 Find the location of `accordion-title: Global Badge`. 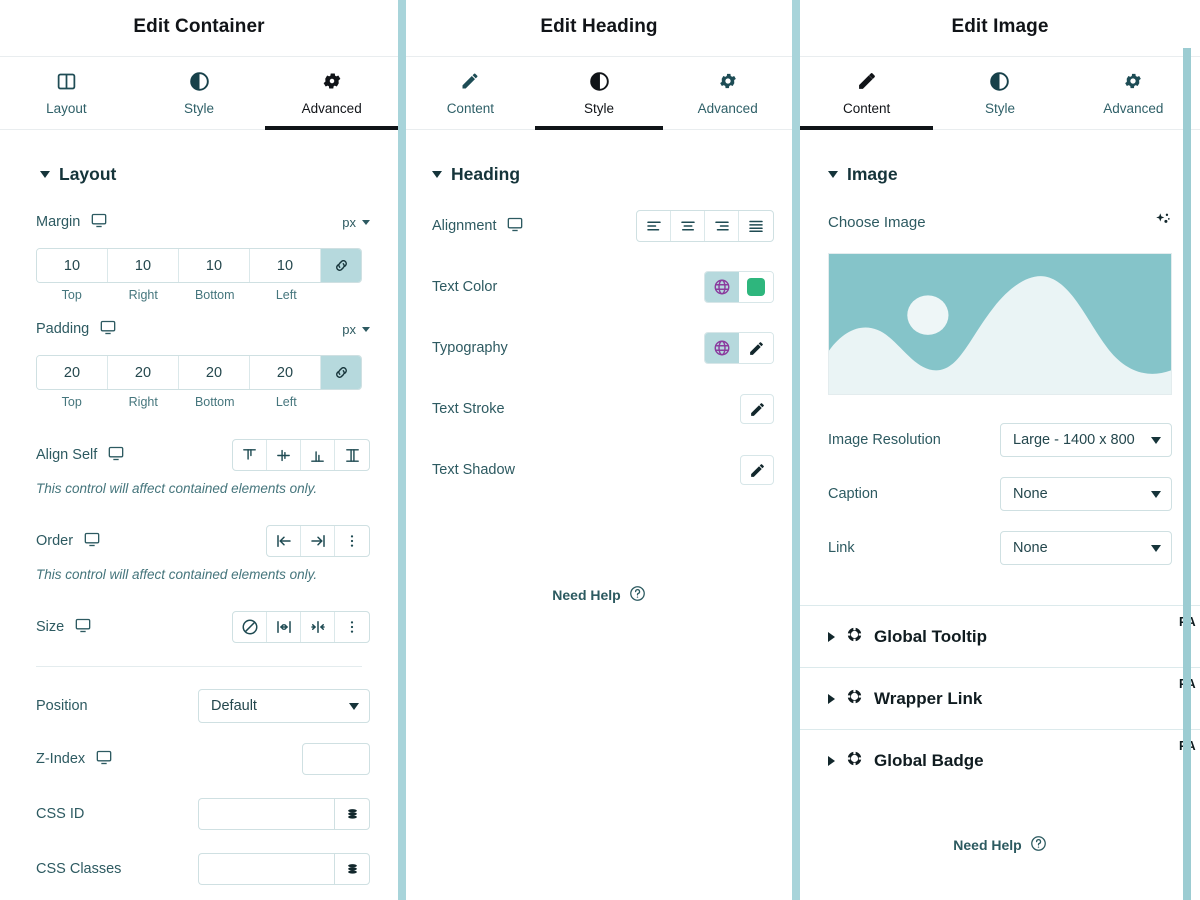

accordion-title: Global Badge is located at coordinates (929, 760).